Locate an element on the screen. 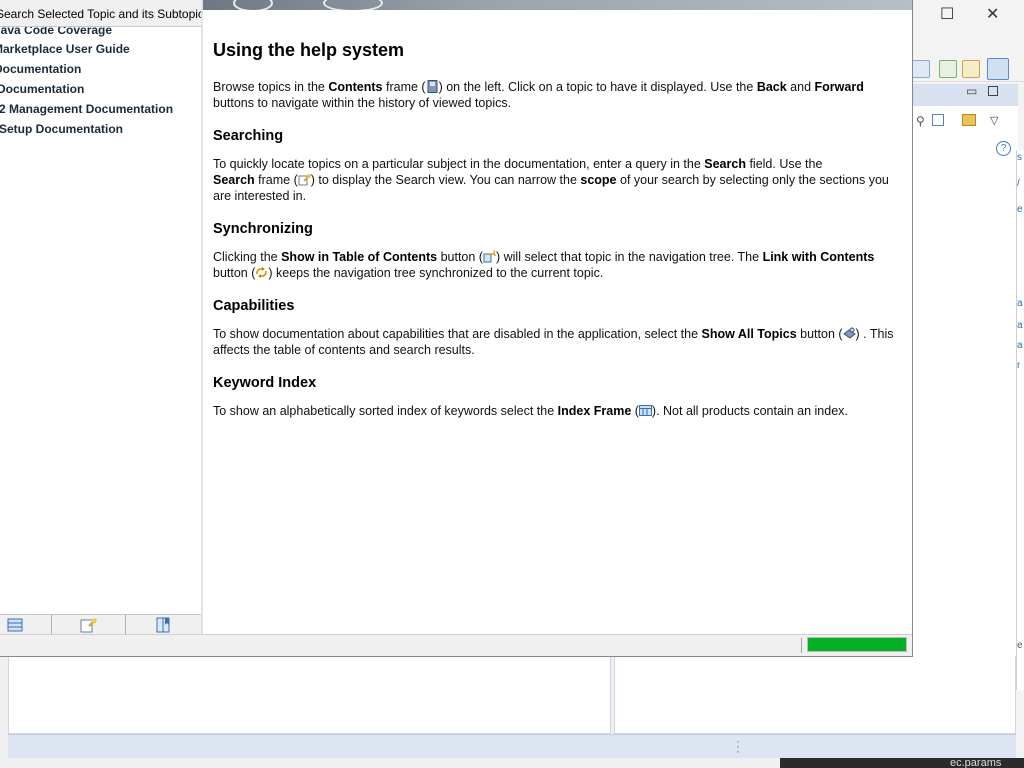  toc-tab-bar is located at coordinates (100, 624).